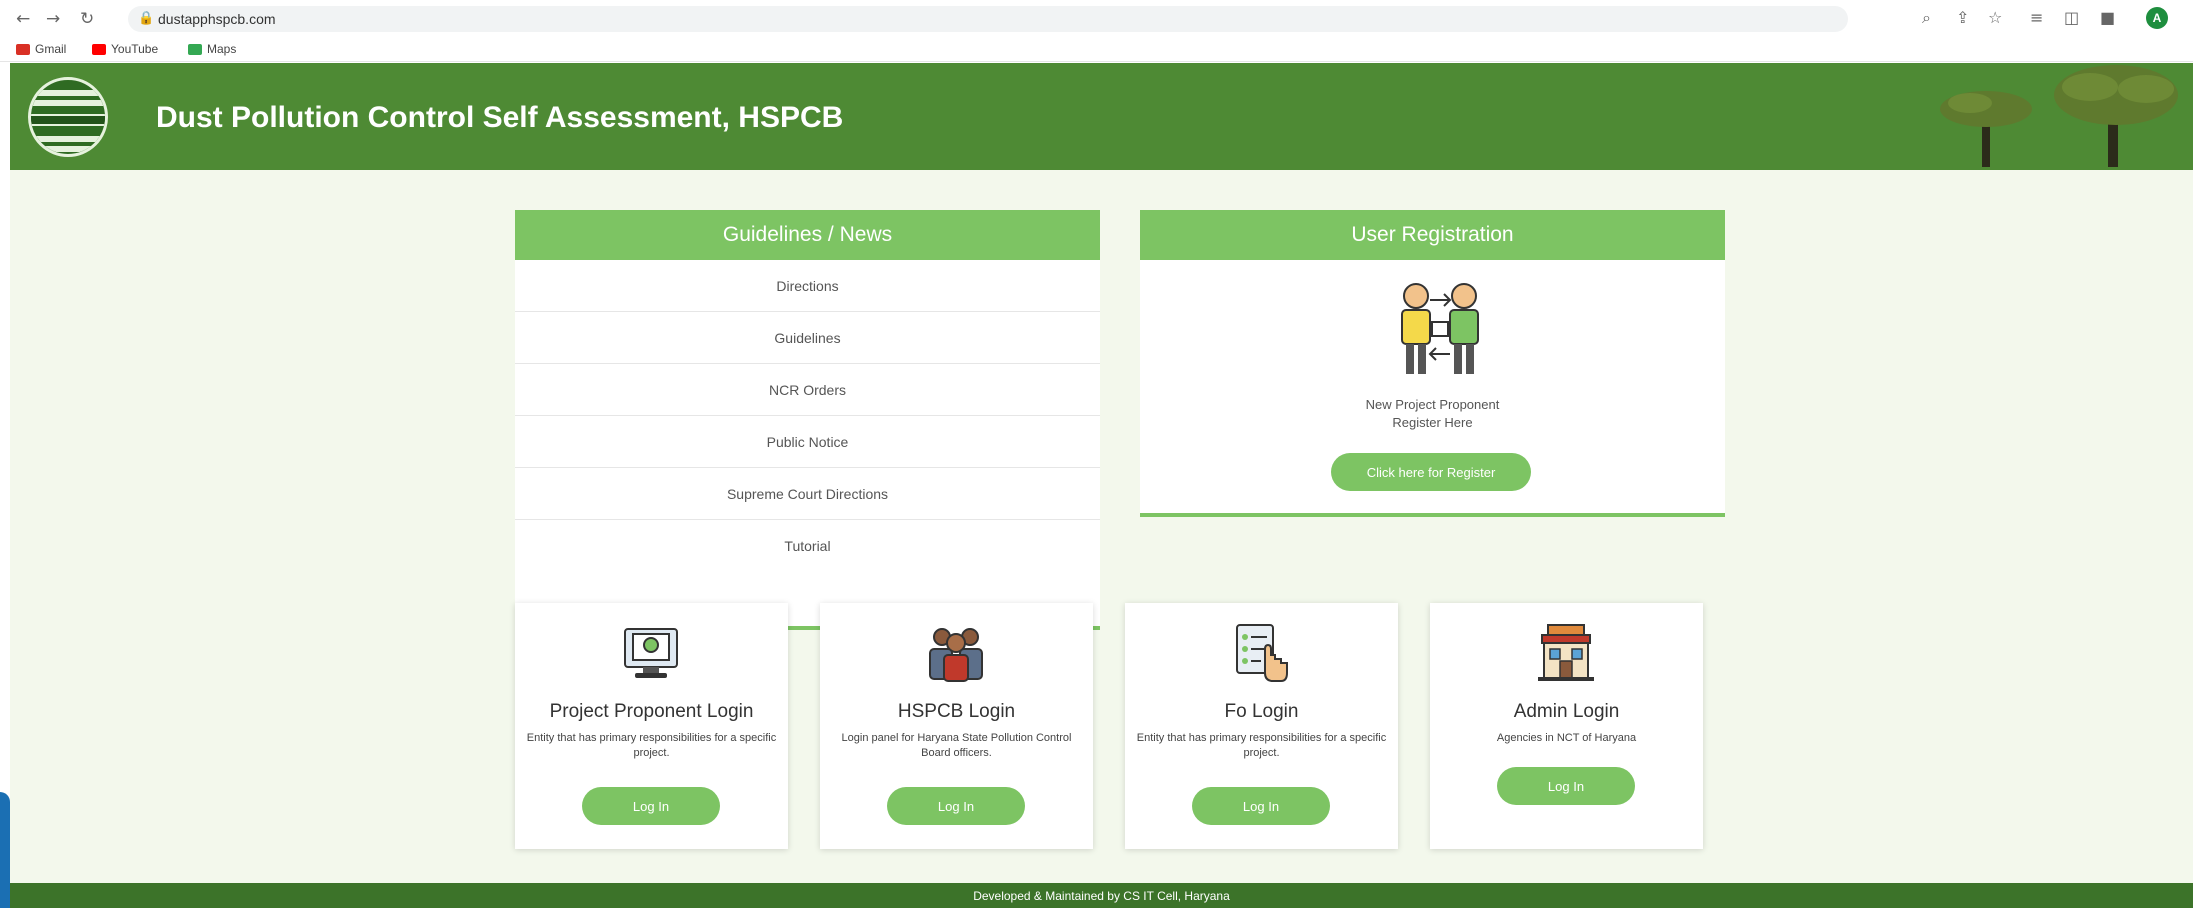 The image size is (2193, 908). Describe the element at coordinates (651, 711) in the screenshot. I see `card-title: Project Proponent Login` at that location.